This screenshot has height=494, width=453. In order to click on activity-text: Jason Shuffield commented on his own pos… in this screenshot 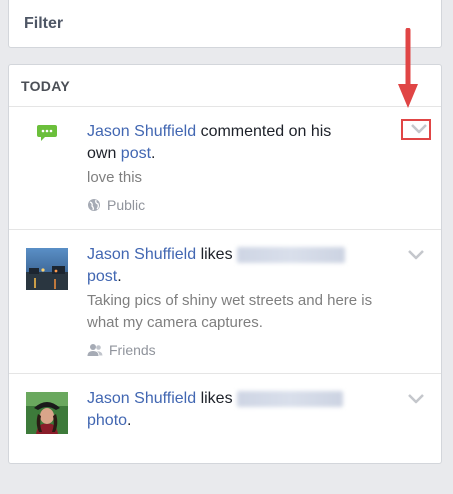, I will do `click(244, 168)`.